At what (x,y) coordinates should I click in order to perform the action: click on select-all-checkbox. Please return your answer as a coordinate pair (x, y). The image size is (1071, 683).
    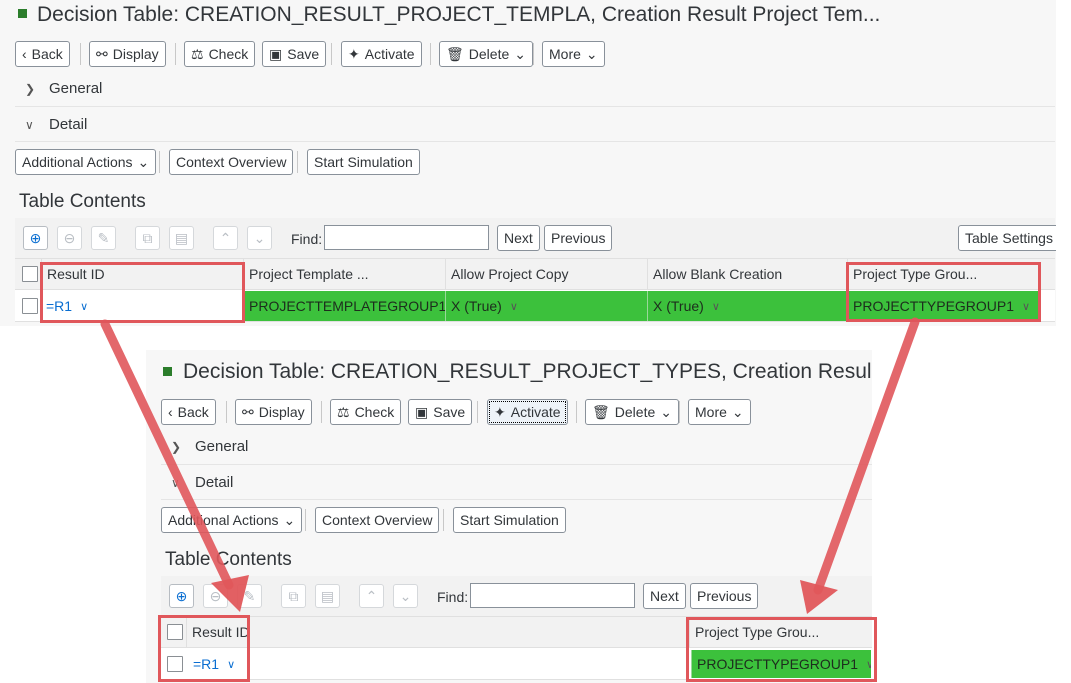
    Looking at the image, I should click on (30, 274).